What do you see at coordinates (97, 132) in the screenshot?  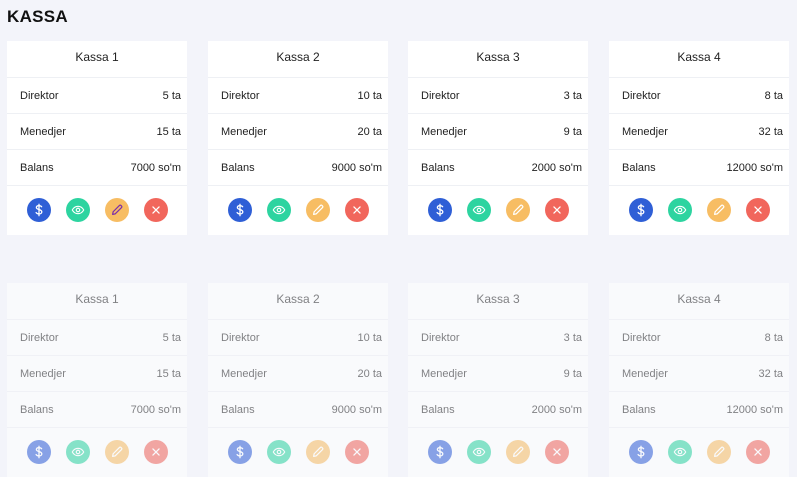 I see `manager-row: Menedjer 15 ta` at bounding box center [97, 132].